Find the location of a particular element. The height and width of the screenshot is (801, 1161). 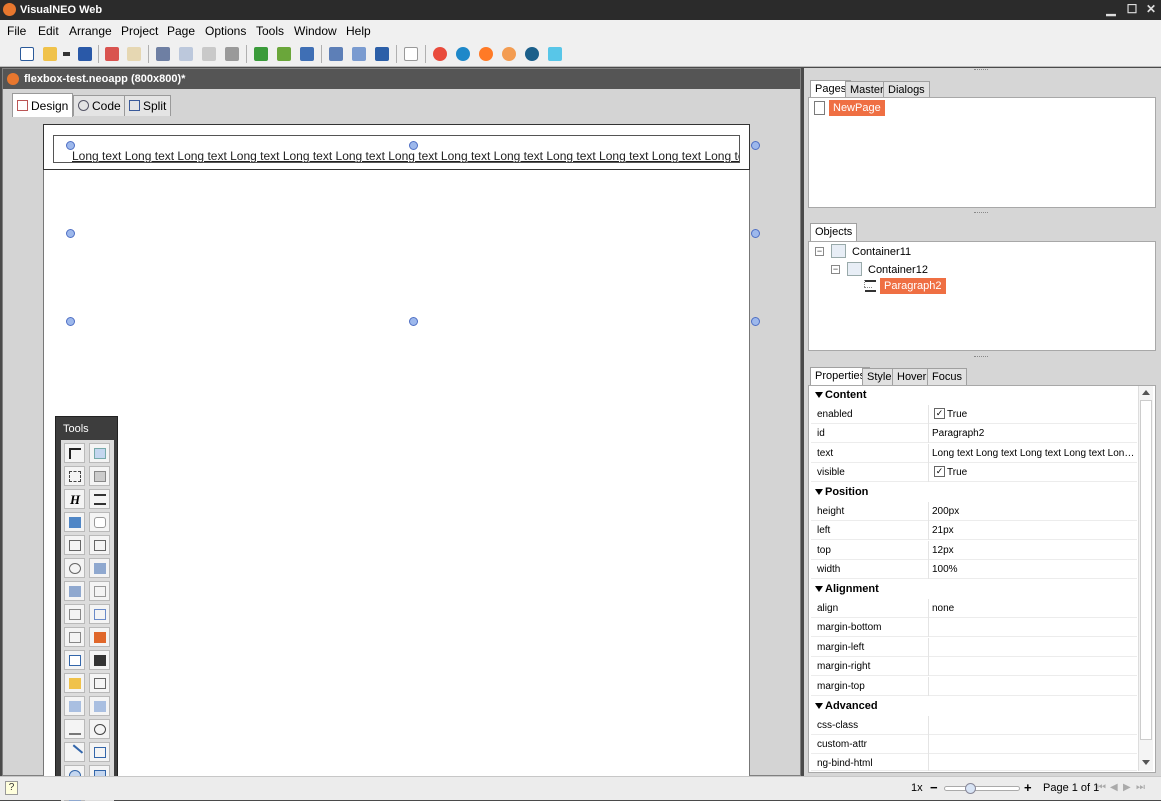

tool-input is located at coordinates (74, 614).